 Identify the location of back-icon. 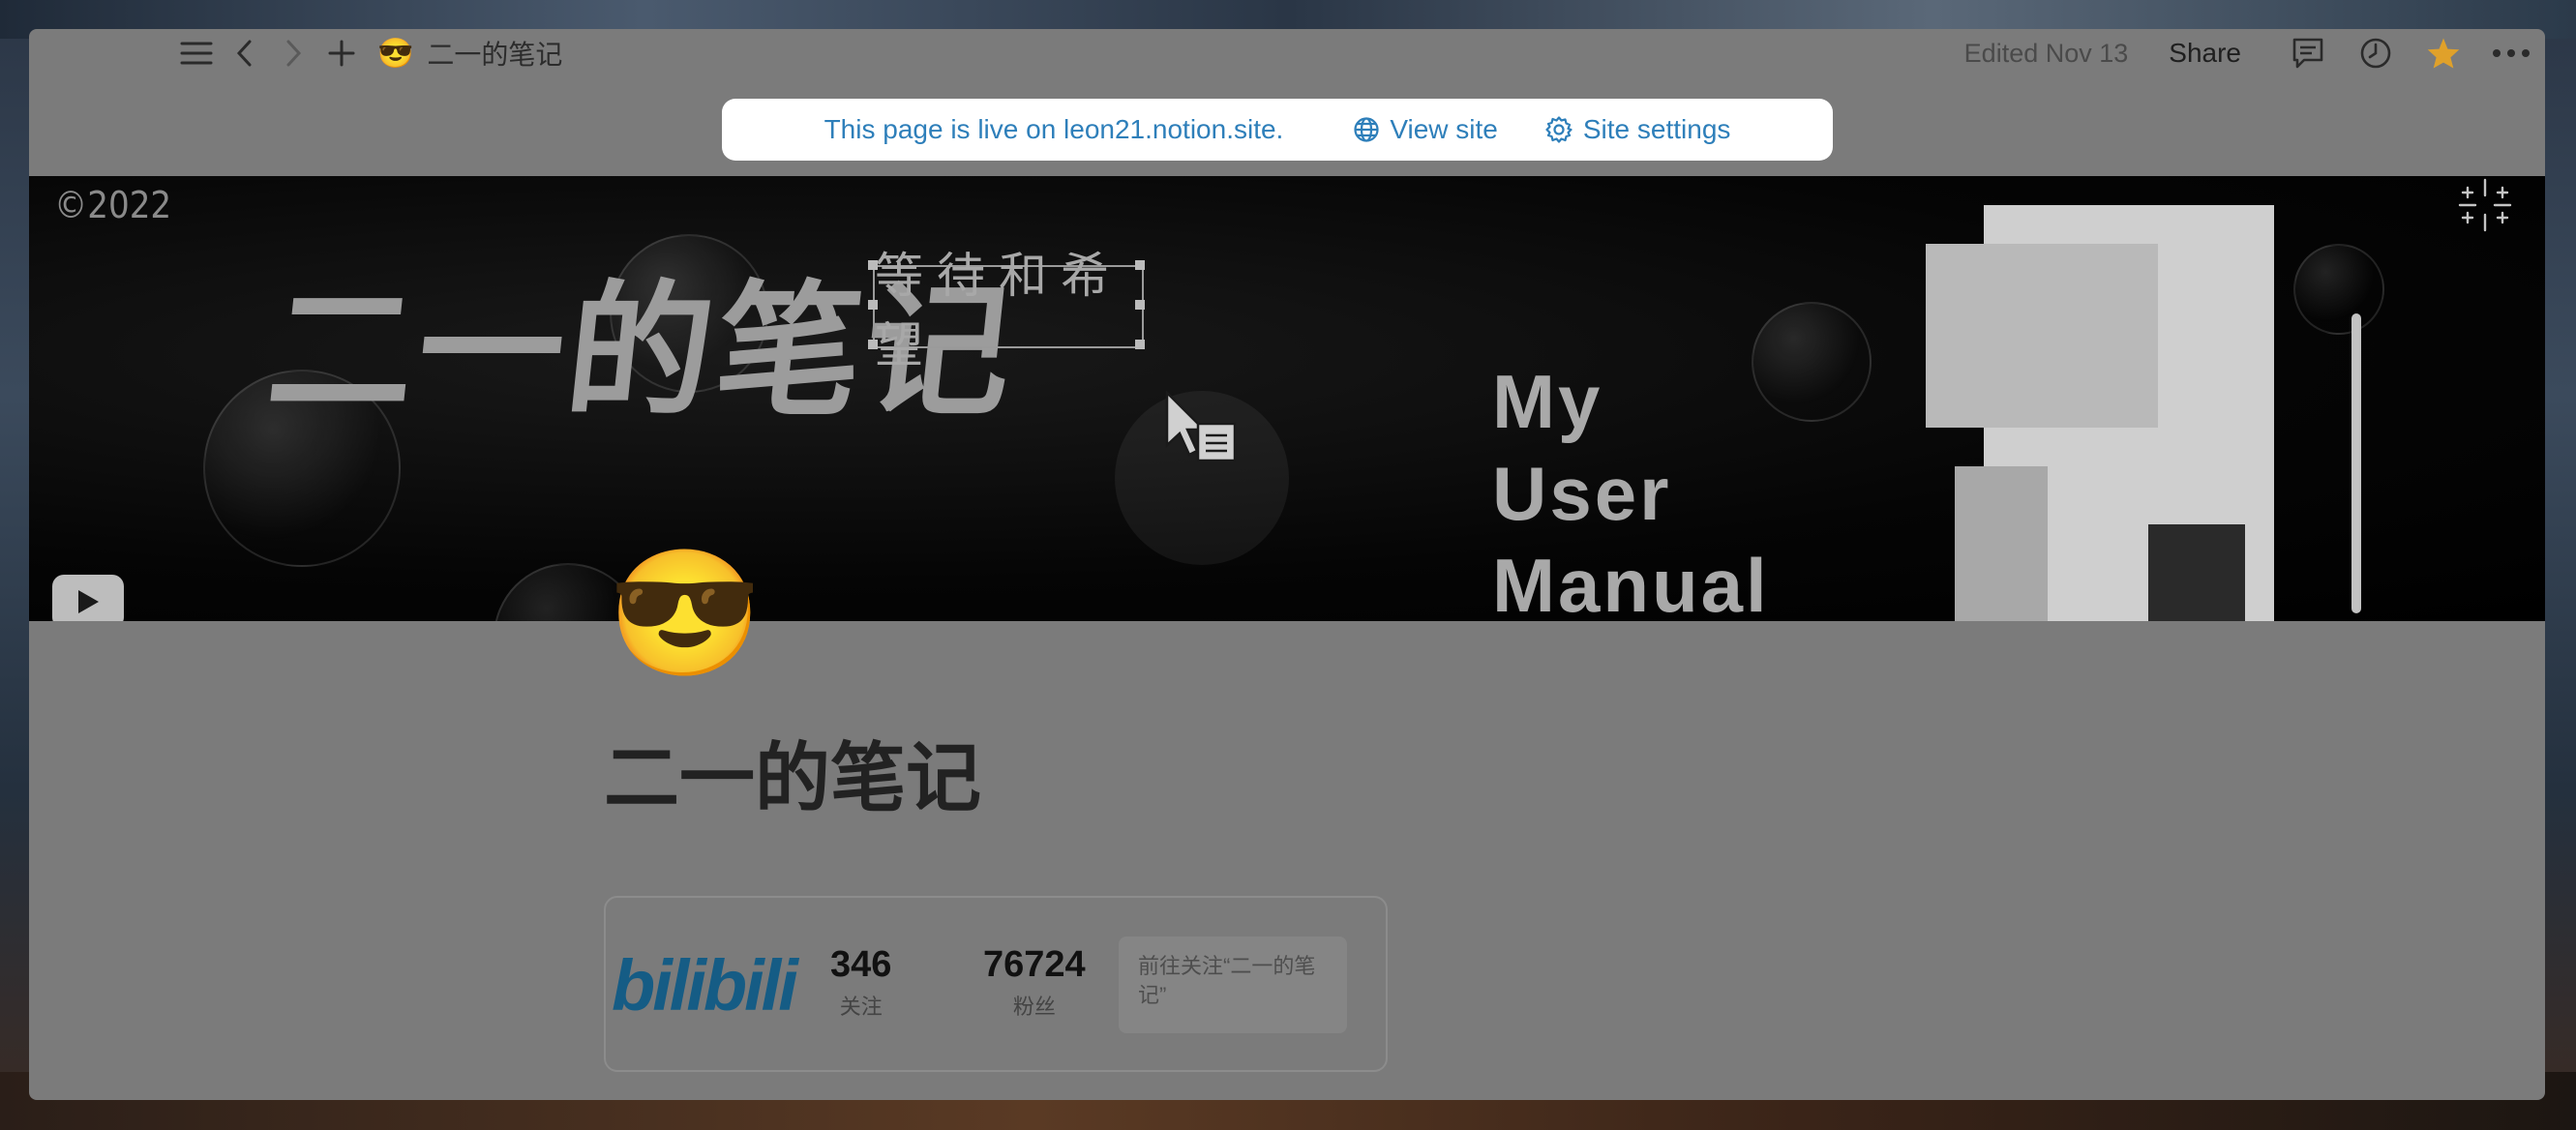
(245, 53).